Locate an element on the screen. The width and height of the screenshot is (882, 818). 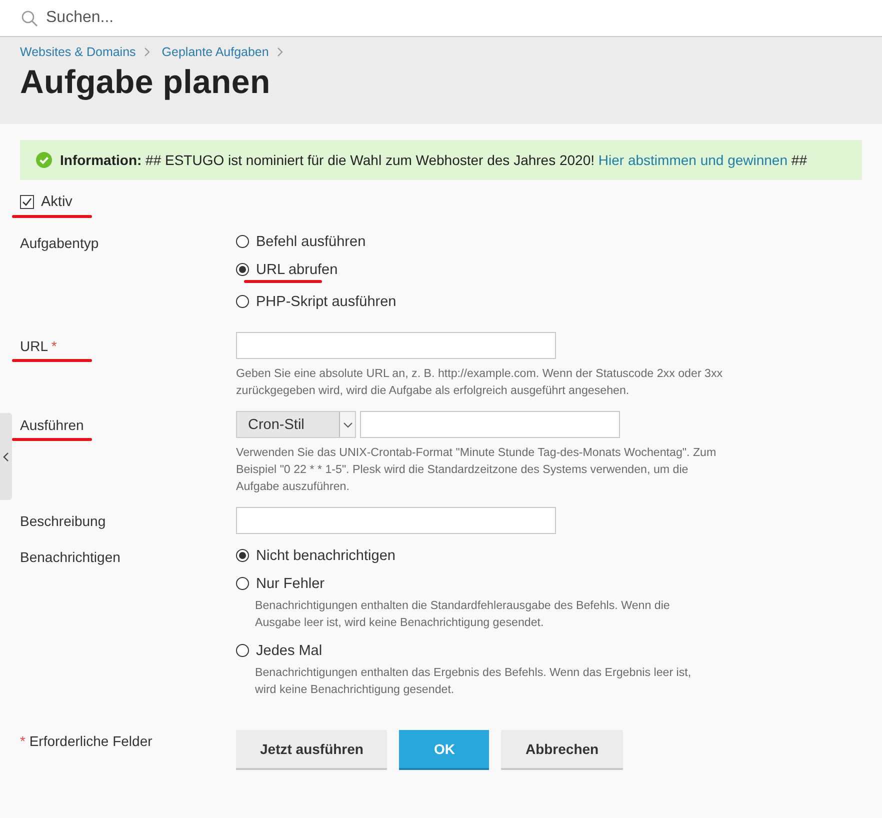
required-mark: * is located at coordinates (53, 346).